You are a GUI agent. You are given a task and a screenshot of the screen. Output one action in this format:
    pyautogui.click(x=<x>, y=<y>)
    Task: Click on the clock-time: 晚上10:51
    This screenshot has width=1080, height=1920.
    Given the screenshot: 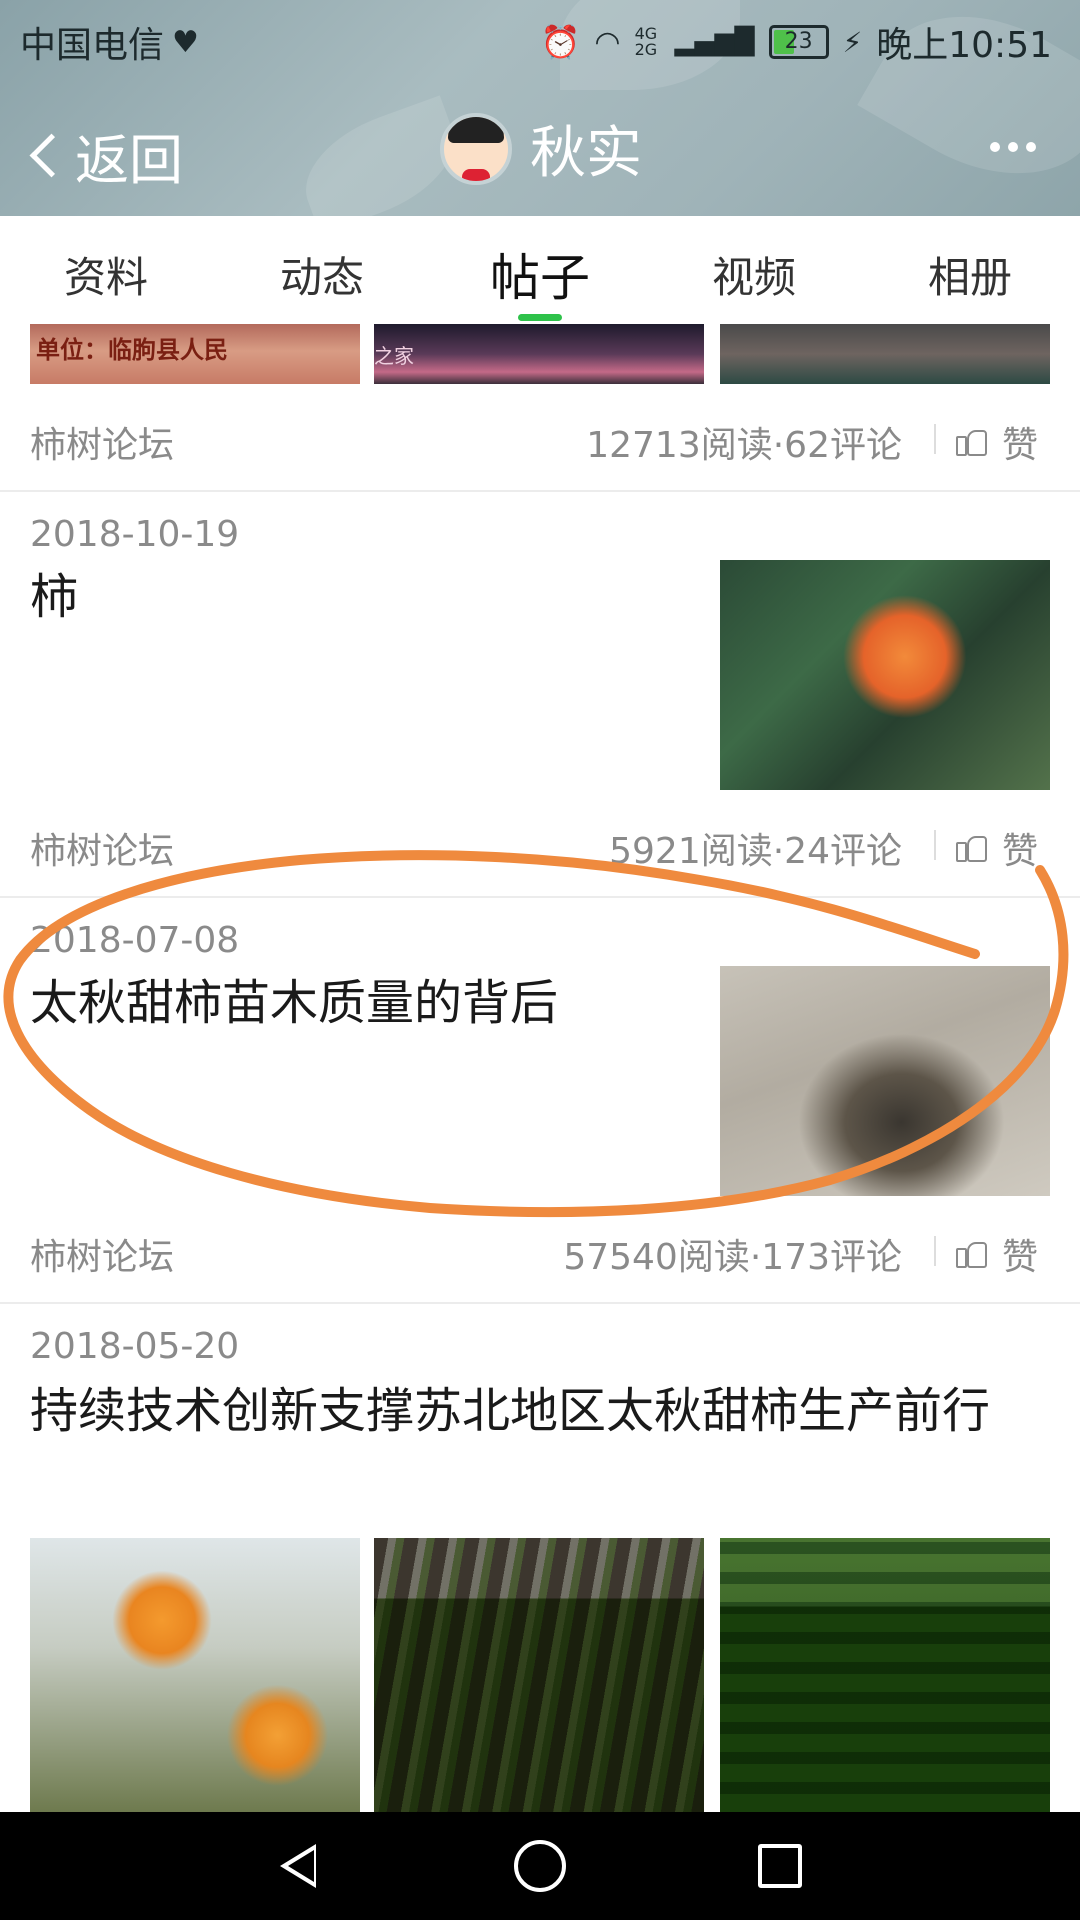 What is the action you would take?
    pyautogui.click(x=964, y=45)
    